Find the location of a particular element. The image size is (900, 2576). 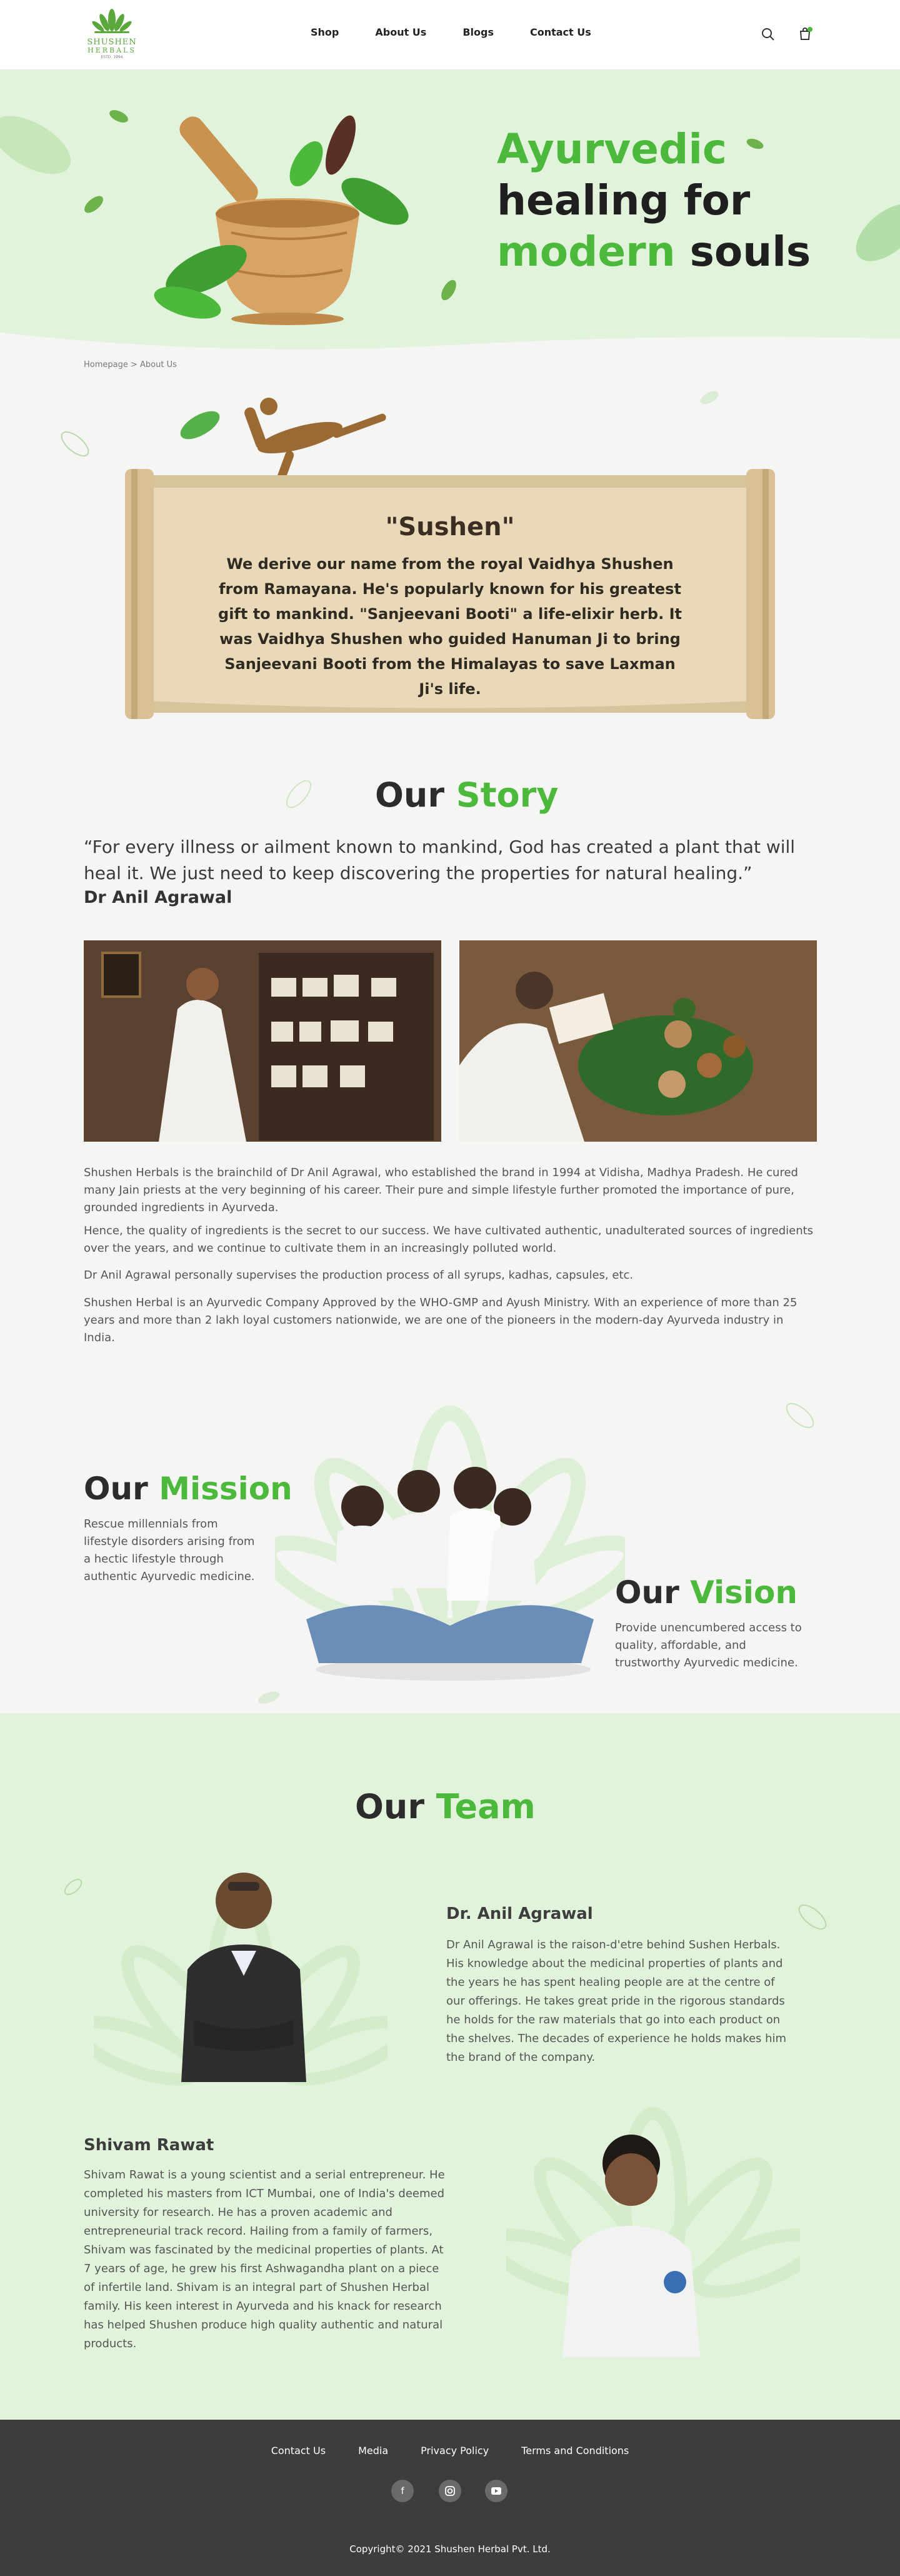

team-heading: Our Team is located at coordinates (446, 1806).